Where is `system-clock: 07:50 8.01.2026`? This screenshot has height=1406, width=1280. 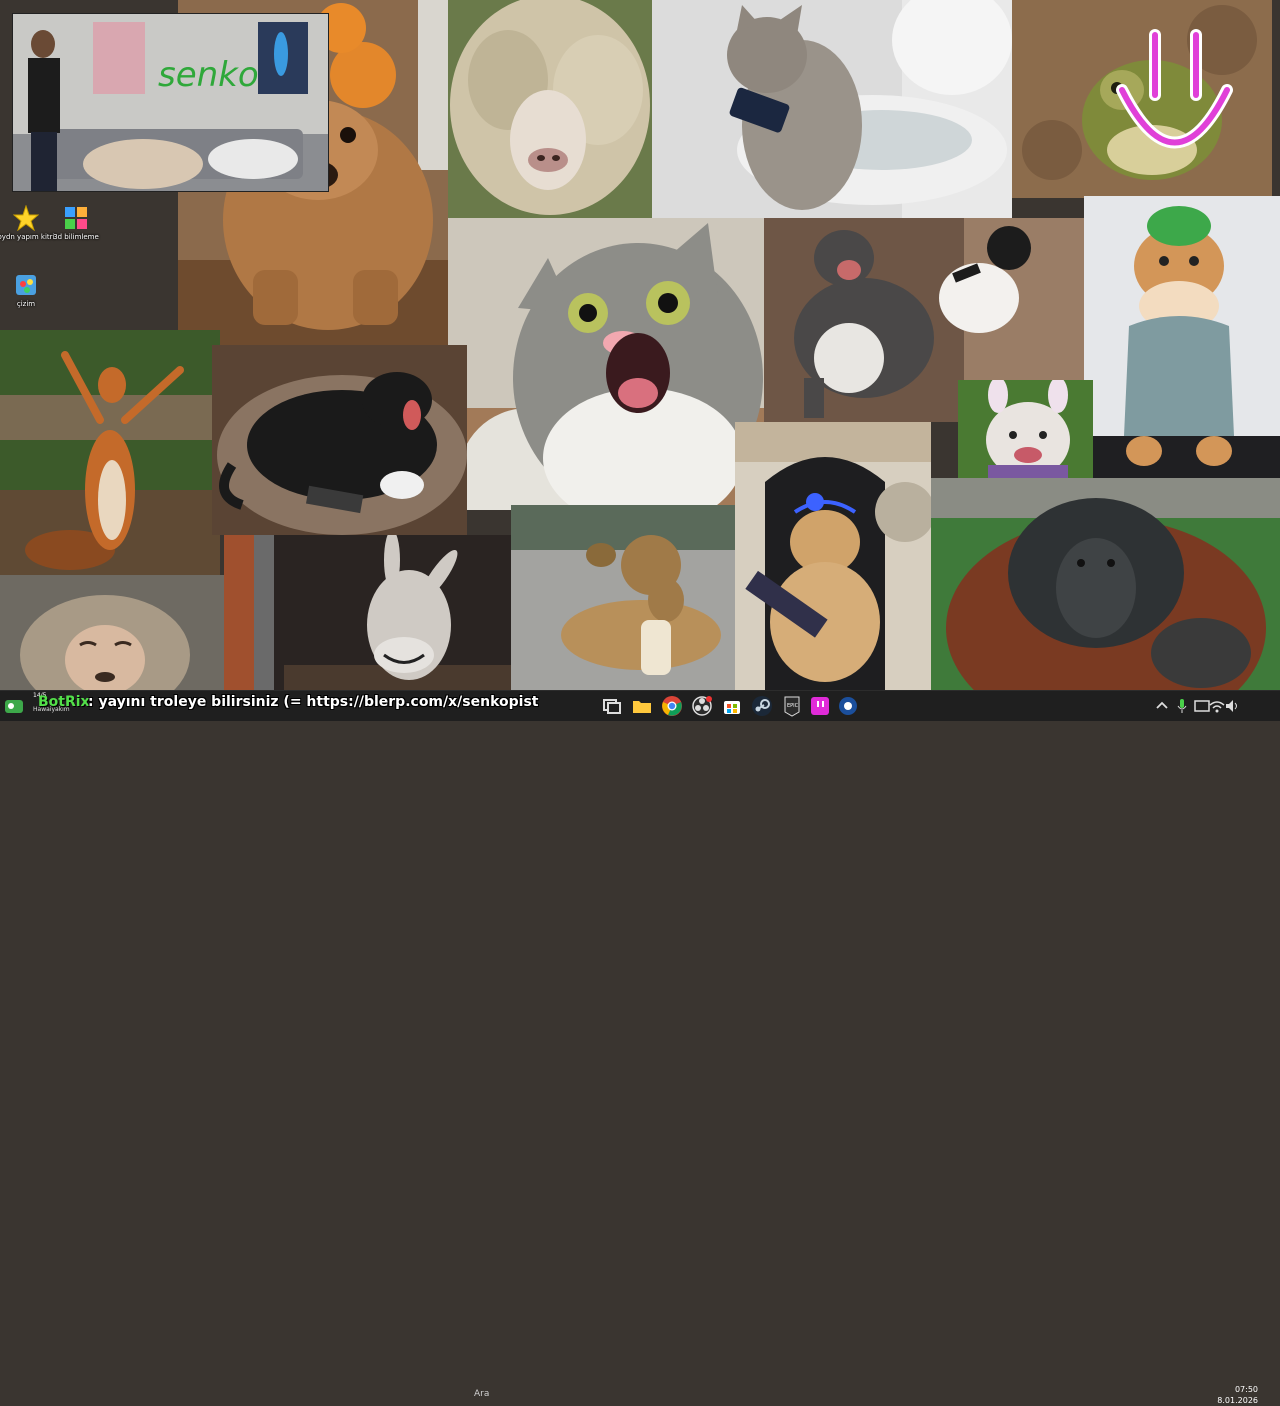 system-clock: 07:50 8.01.2026 is located at coordinates (1237, 1395).